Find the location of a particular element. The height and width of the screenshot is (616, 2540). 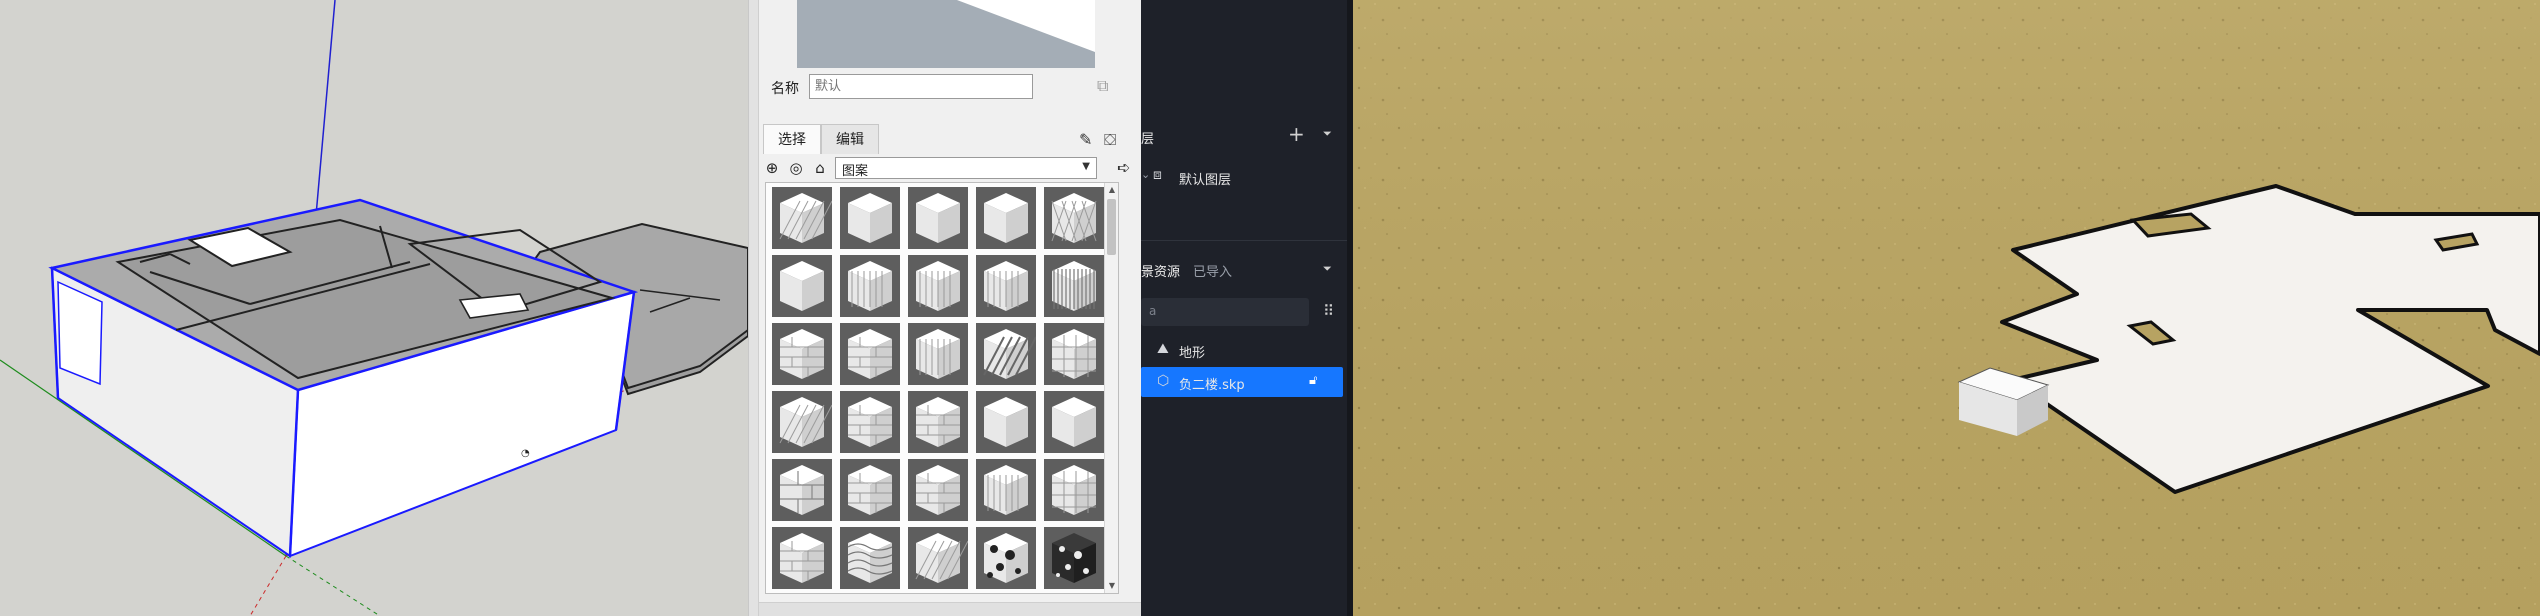

tab-imported: 已导入 is located at coordinates (1212, 270).